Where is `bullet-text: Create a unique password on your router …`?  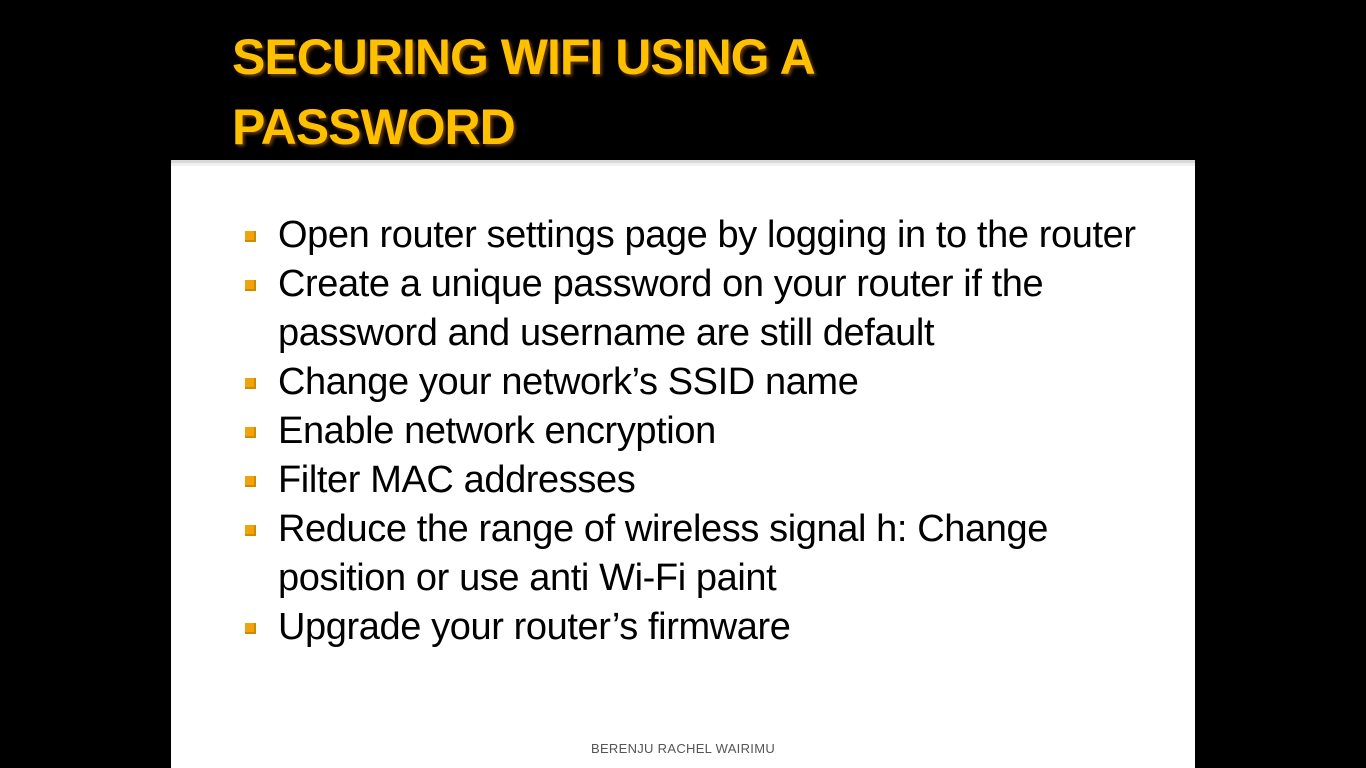 bullet-text: Create a unique password on your router … is located at coordinates (661, 308).